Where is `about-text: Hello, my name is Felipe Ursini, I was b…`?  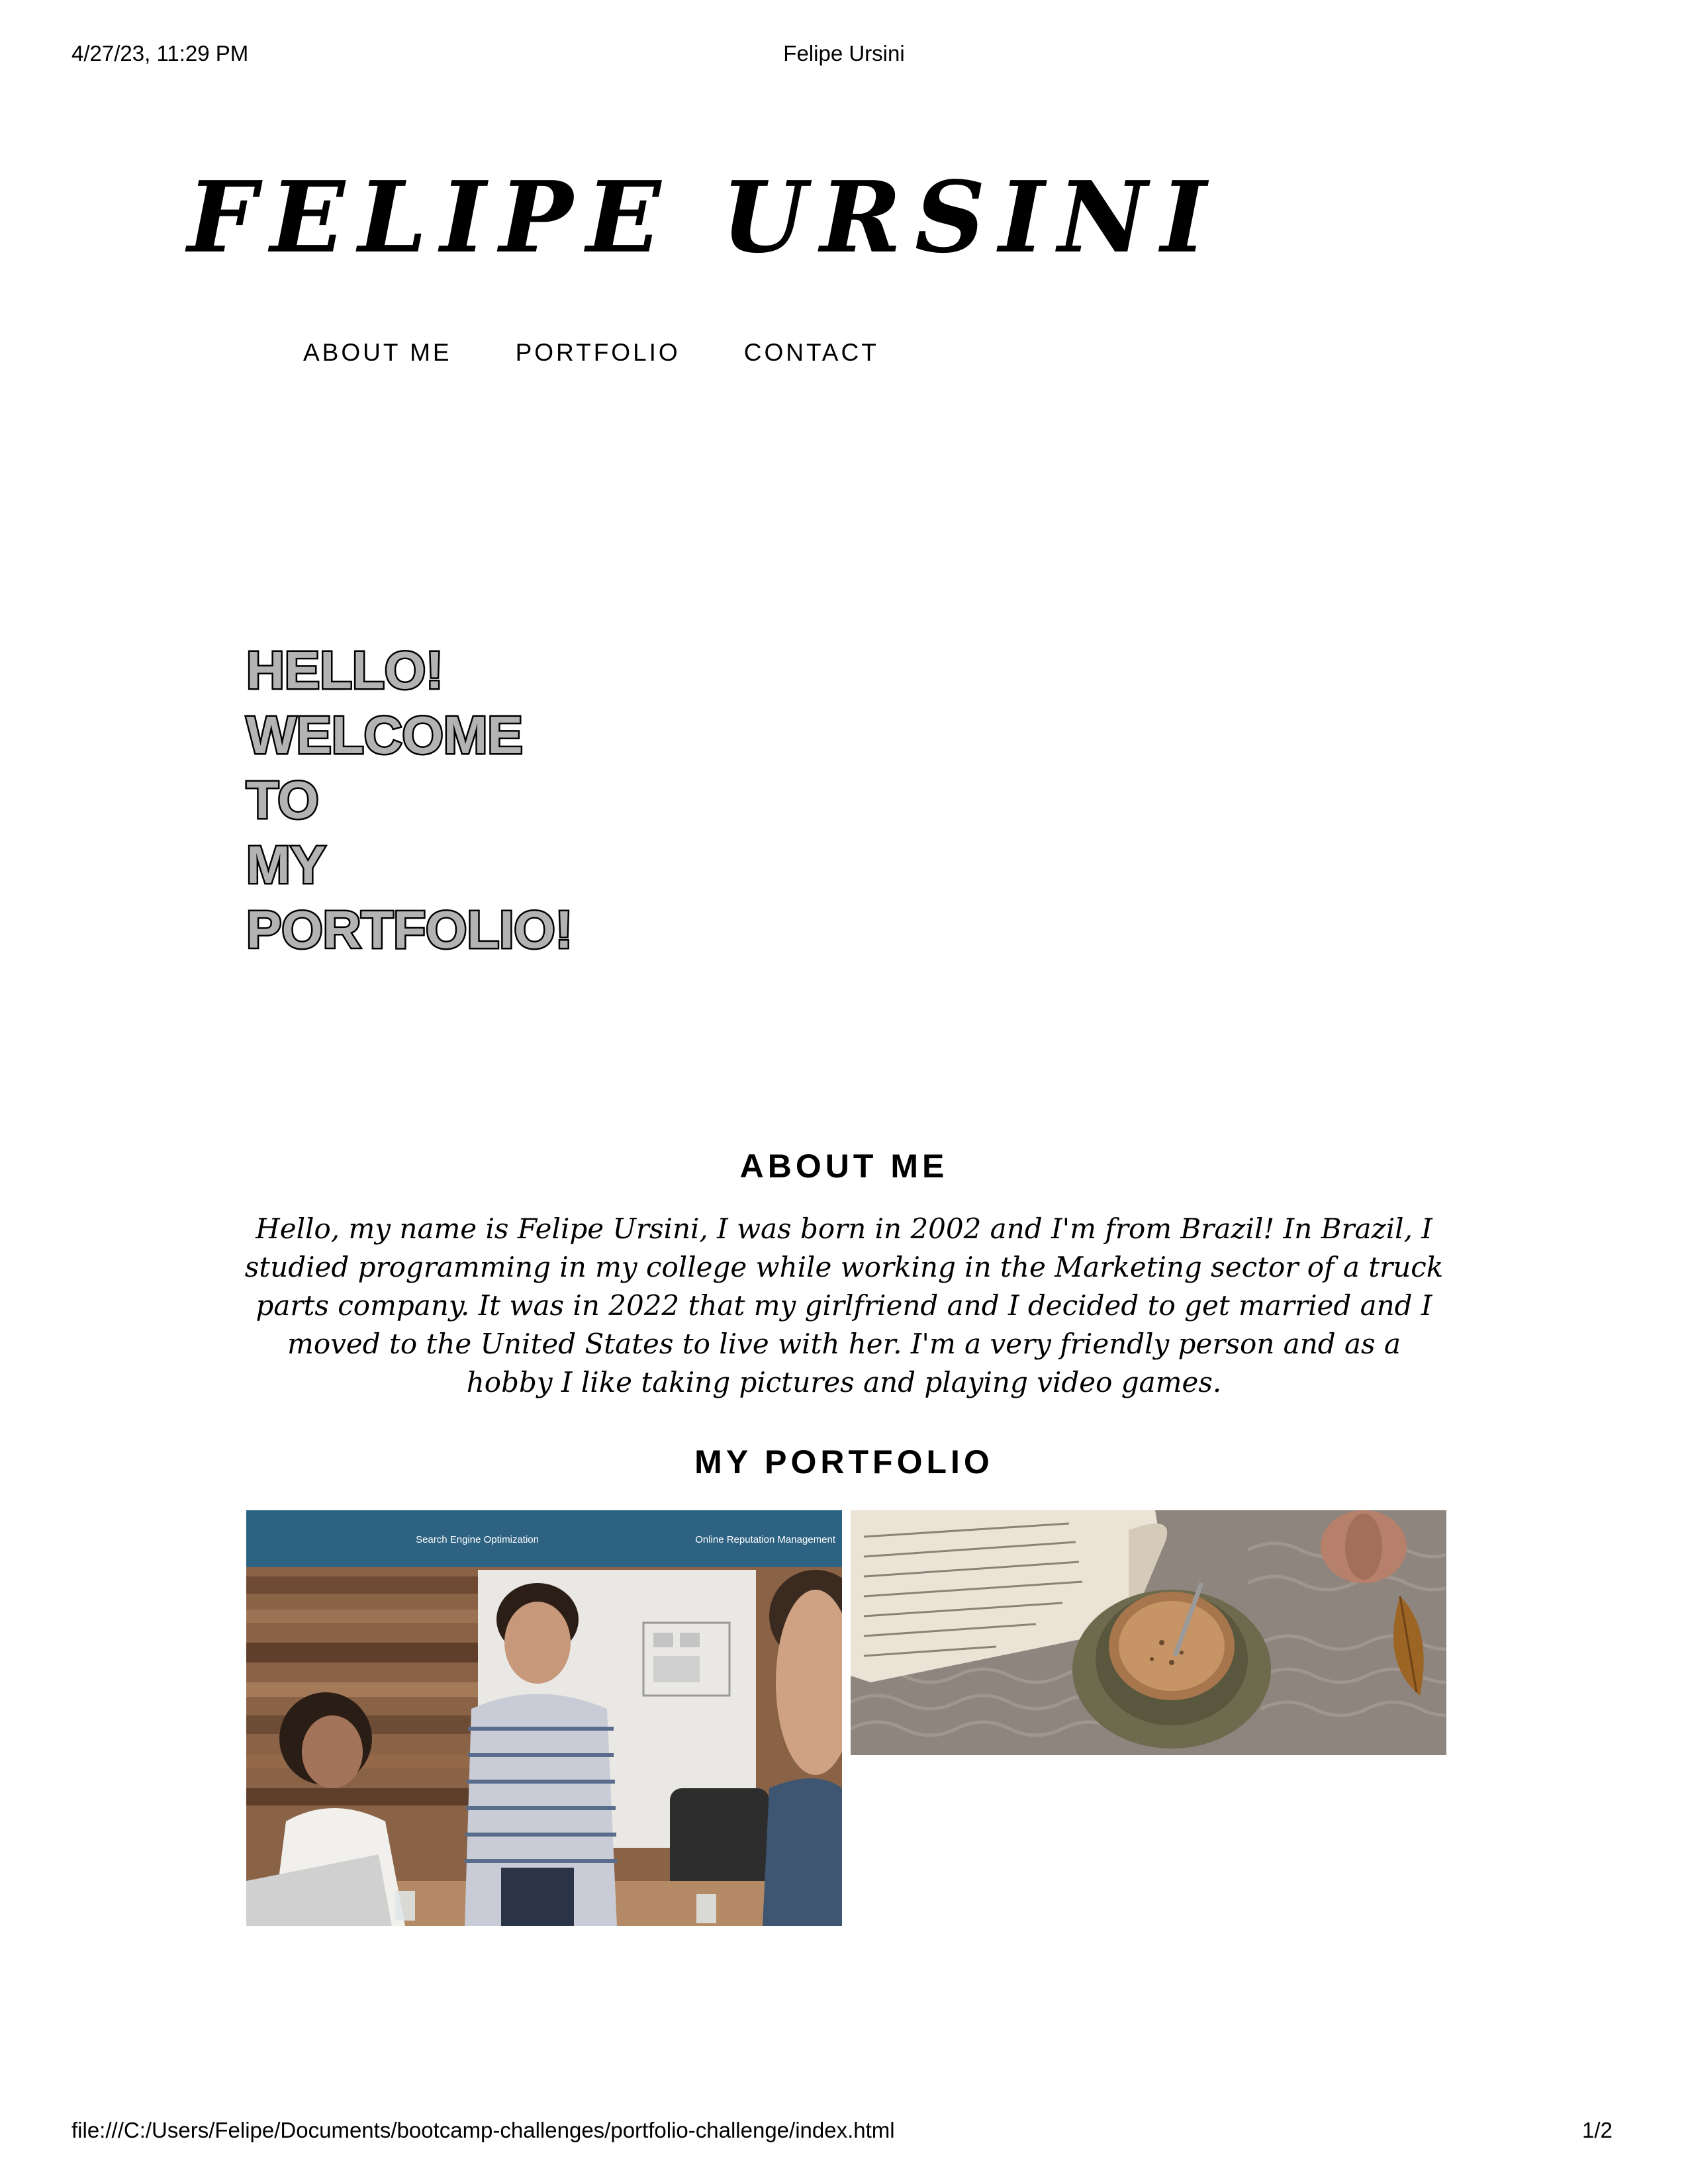 about-text: Hello, my name is Felipe Ursini, I was b… is located at coordinates (844, 1305).